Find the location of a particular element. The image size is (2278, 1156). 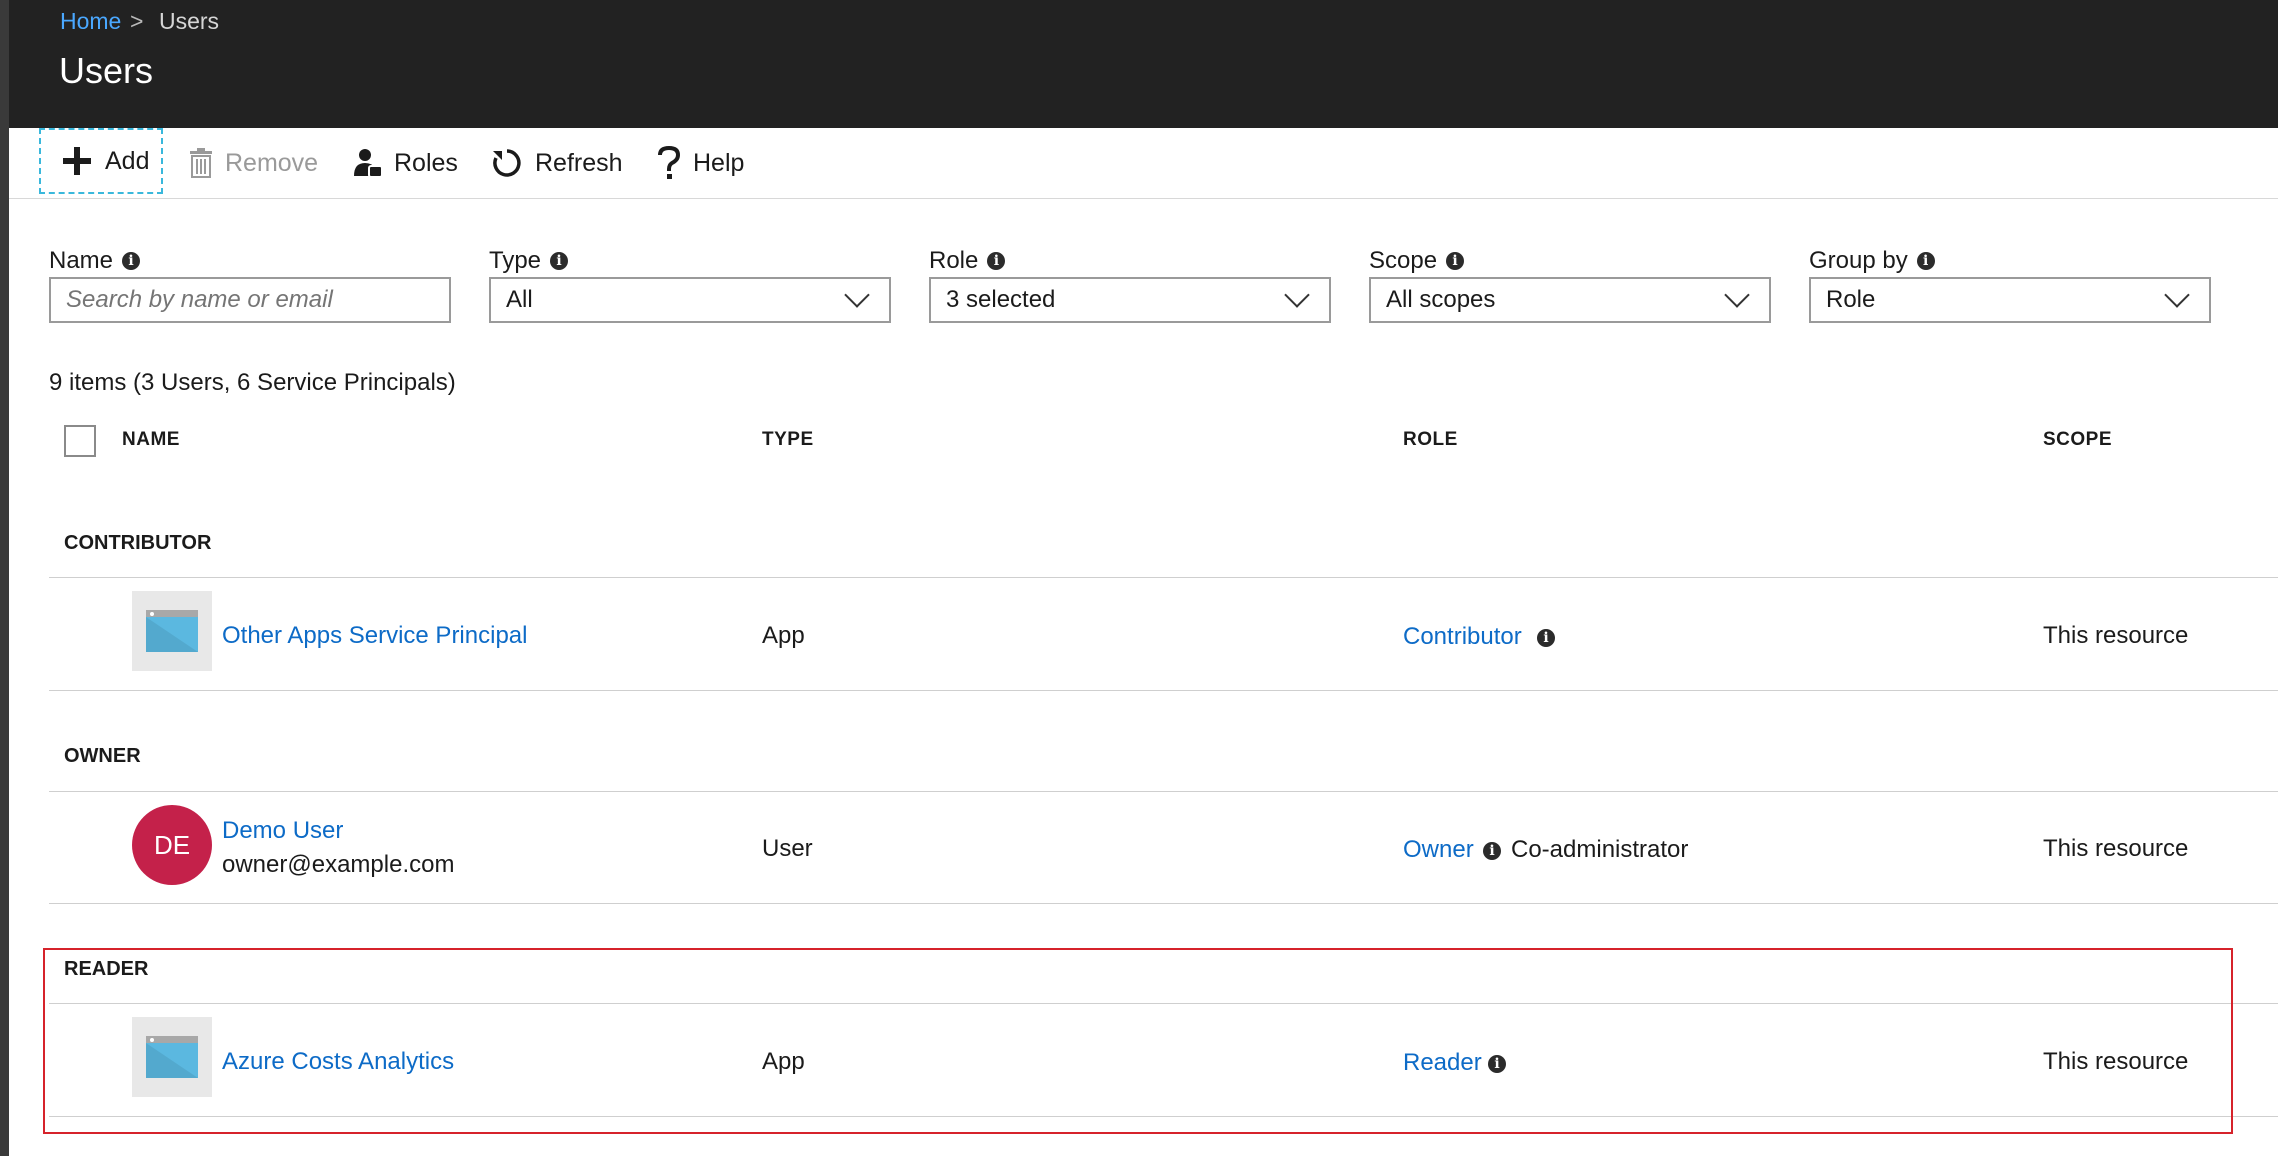

roles-icon is located at coordinates (368, 163).